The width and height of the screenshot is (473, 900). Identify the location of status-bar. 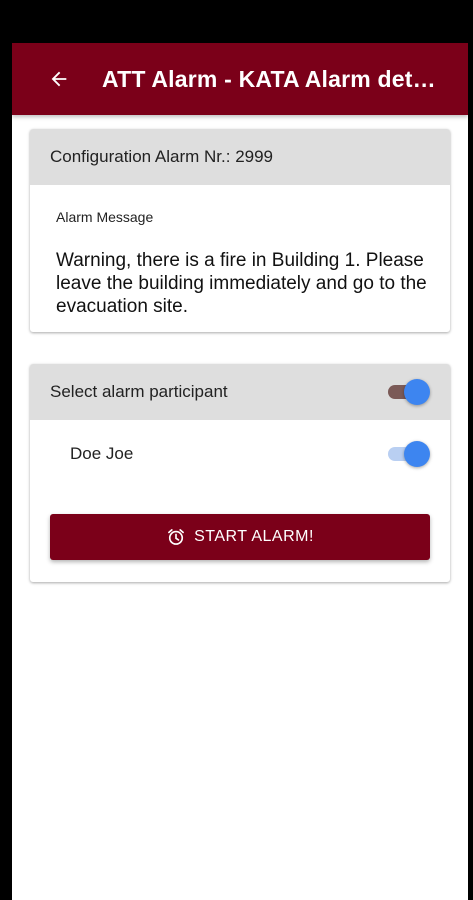
(236, 21).